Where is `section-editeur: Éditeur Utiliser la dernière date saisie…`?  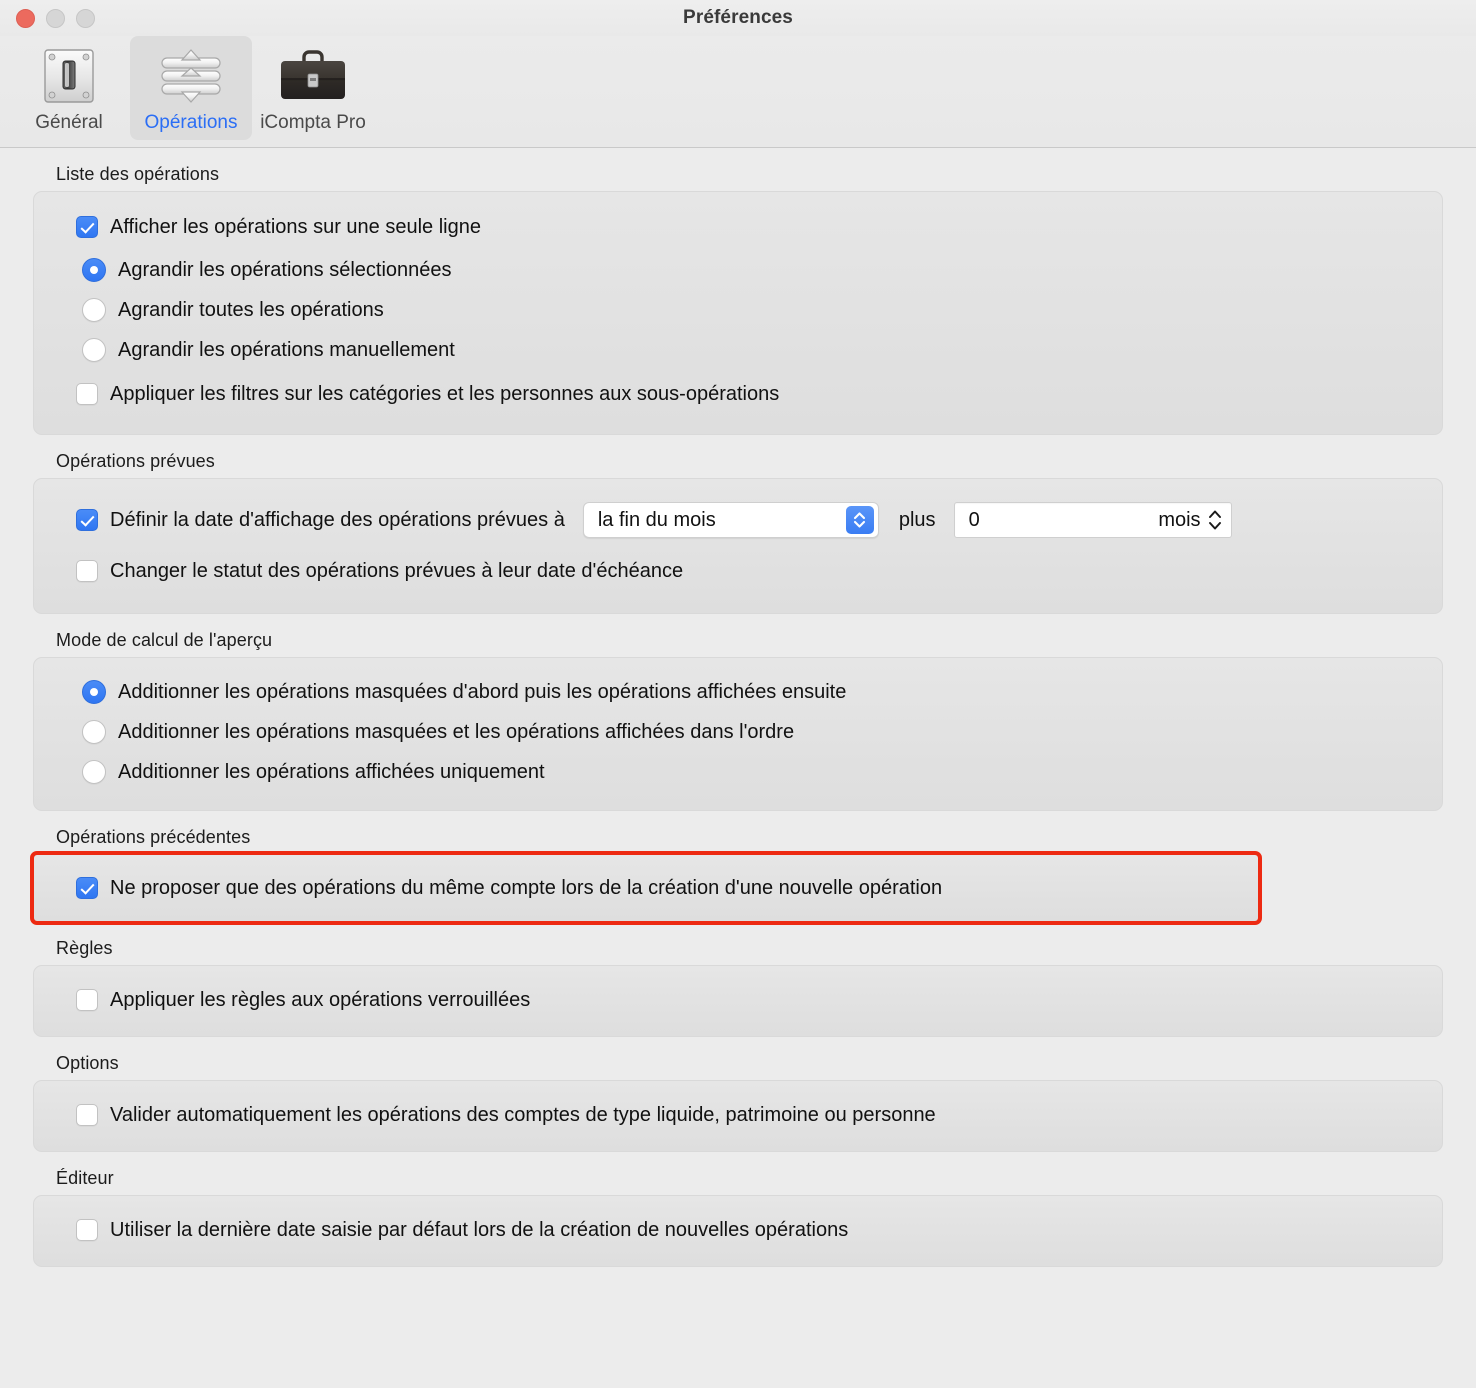 section-editeur: Éditeur Utiliser la dernière date saisie… is located at coordinates (738, 1209).